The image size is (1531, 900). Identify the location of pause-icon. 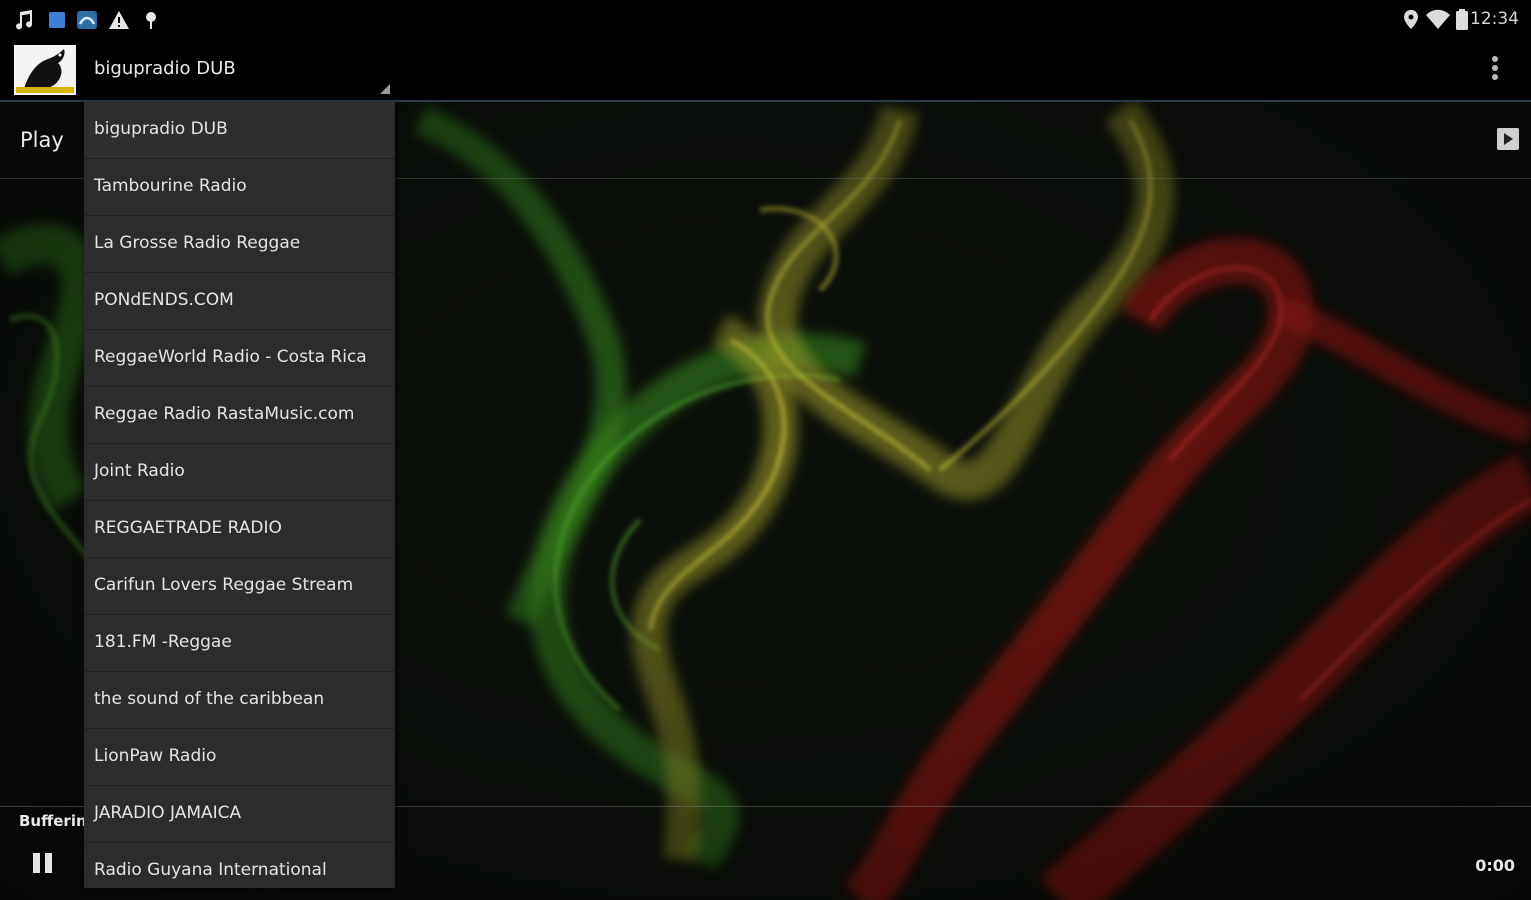
(43, 863).